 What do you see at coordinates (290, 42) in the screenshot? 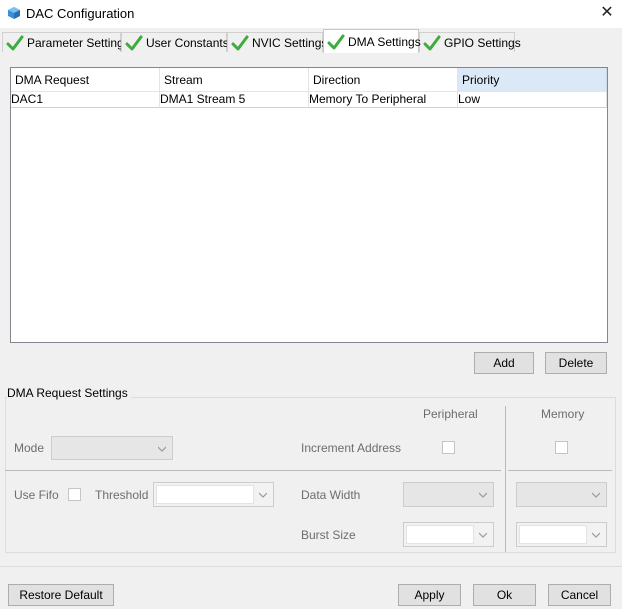
I see `tab-label: NVIC Settings` at bounding box center [290, 42].